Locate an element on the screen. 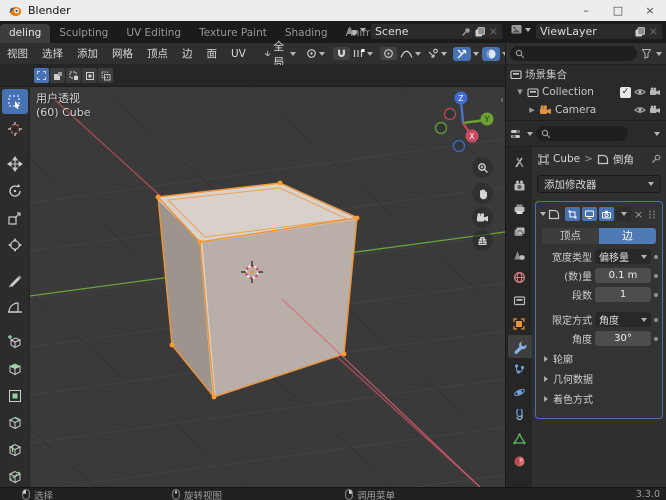  close-button: × is located at coordinates (650, 10).